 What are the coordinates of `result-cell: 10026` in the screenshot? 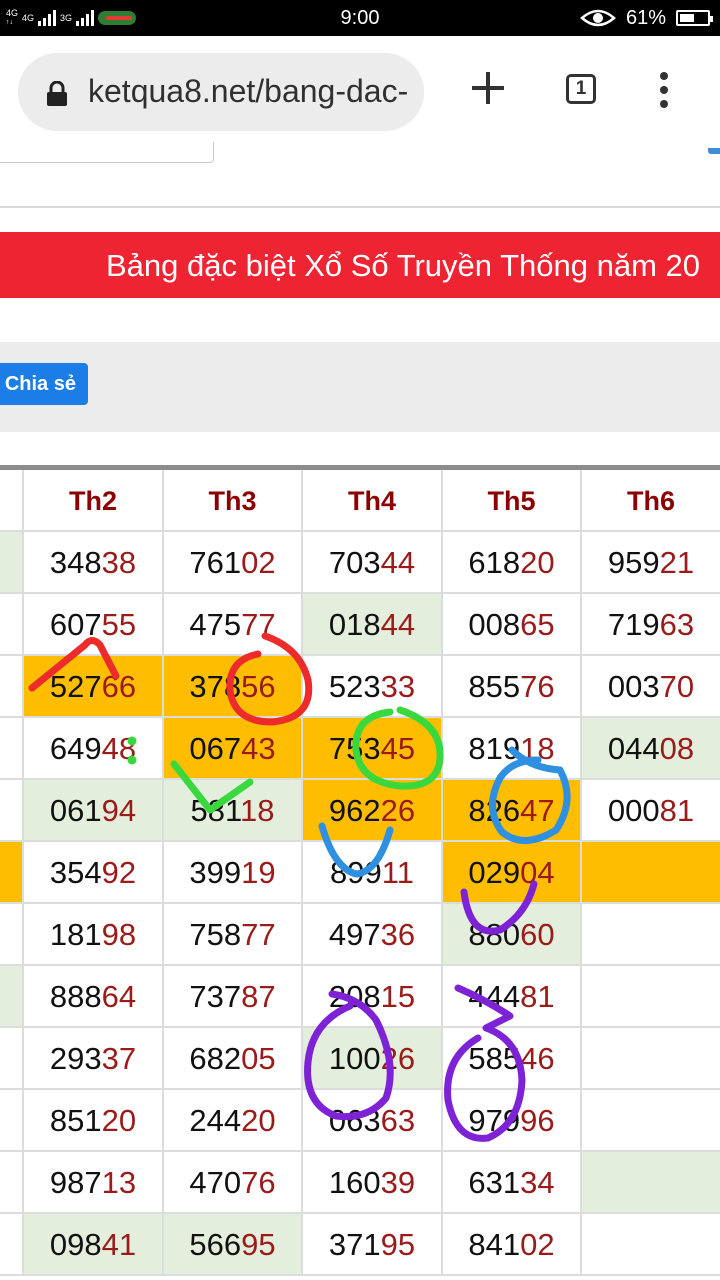 It's located at (373, 1059).